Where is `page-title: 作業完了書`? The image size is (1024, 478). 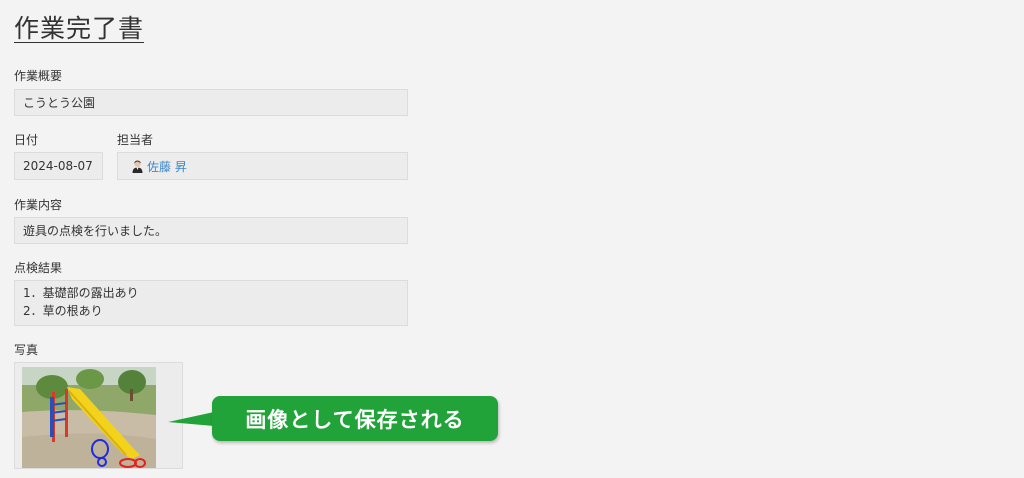 page-title: 作業完了書 is located at coordinates (79, 28).